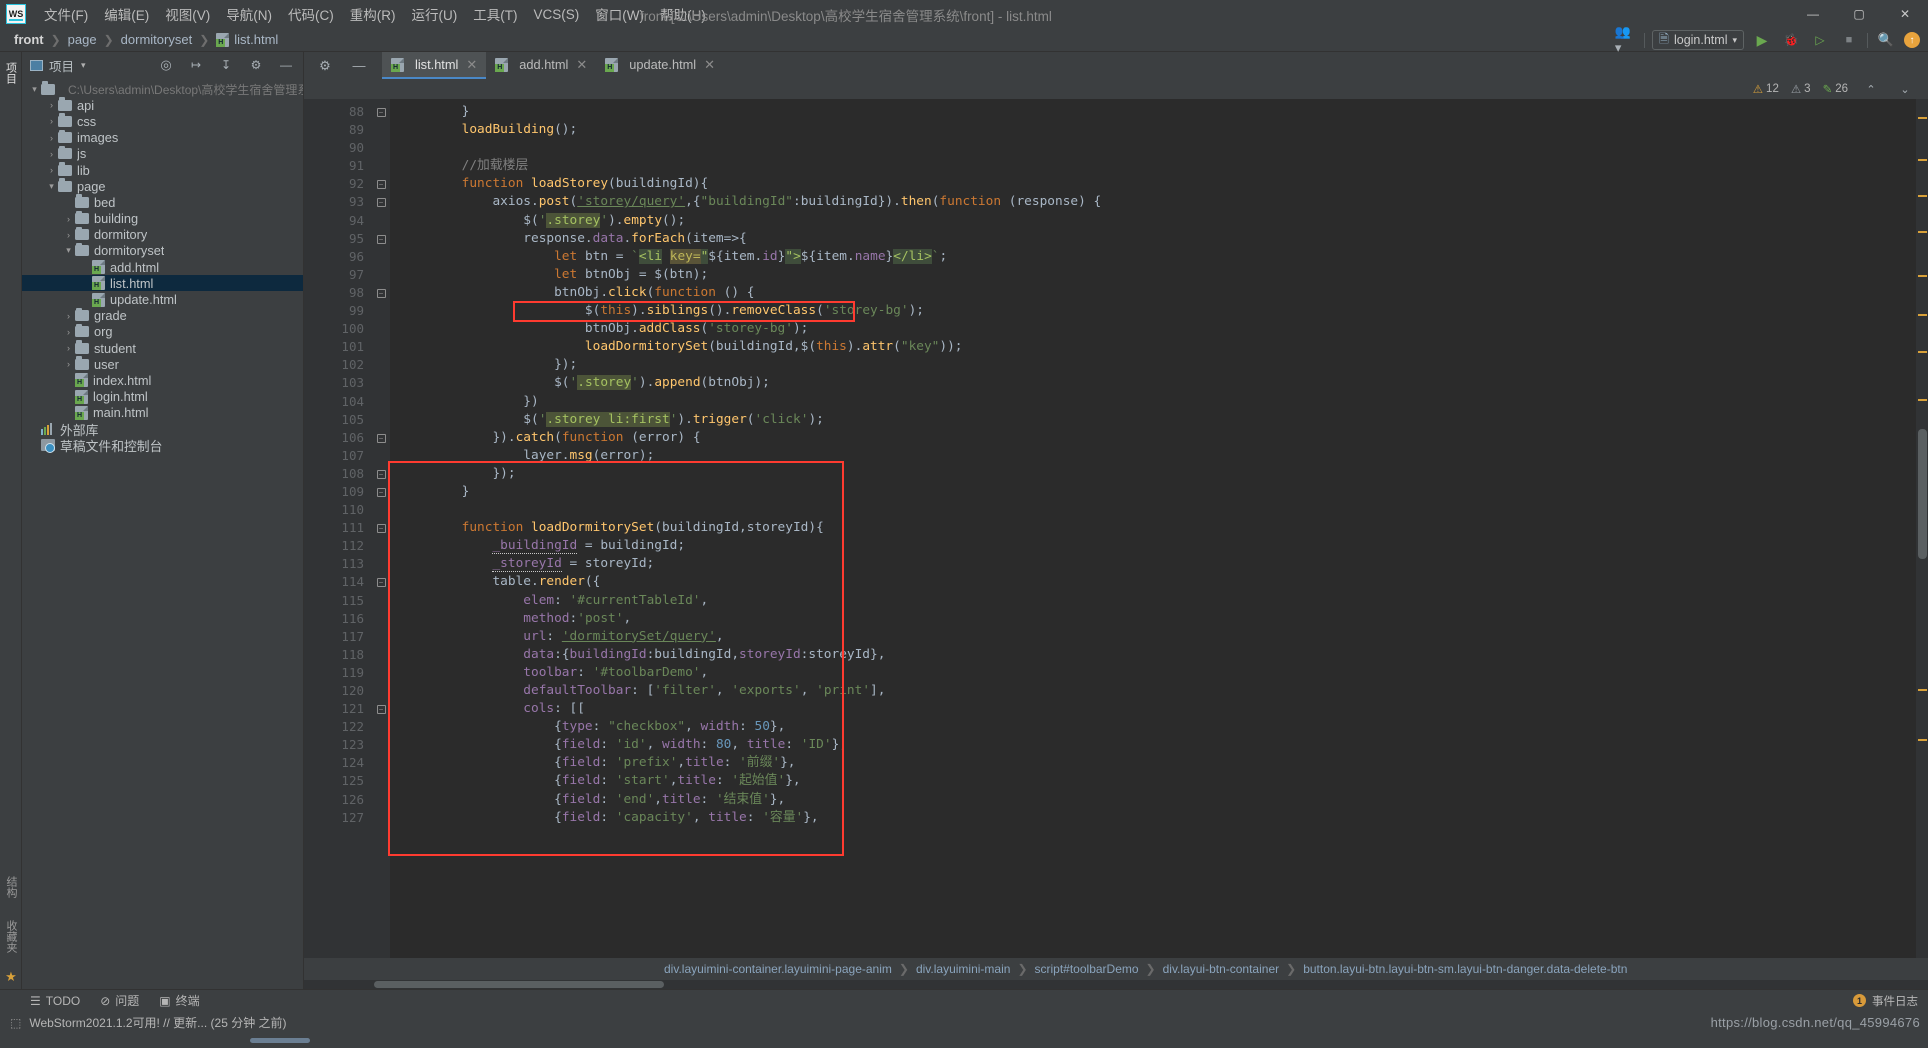 The image size is (1928, 1048). Describe the element at coordinates (1153, 438) in the screenshot. I see `code-line: }).catch(function (error) {` at that location.